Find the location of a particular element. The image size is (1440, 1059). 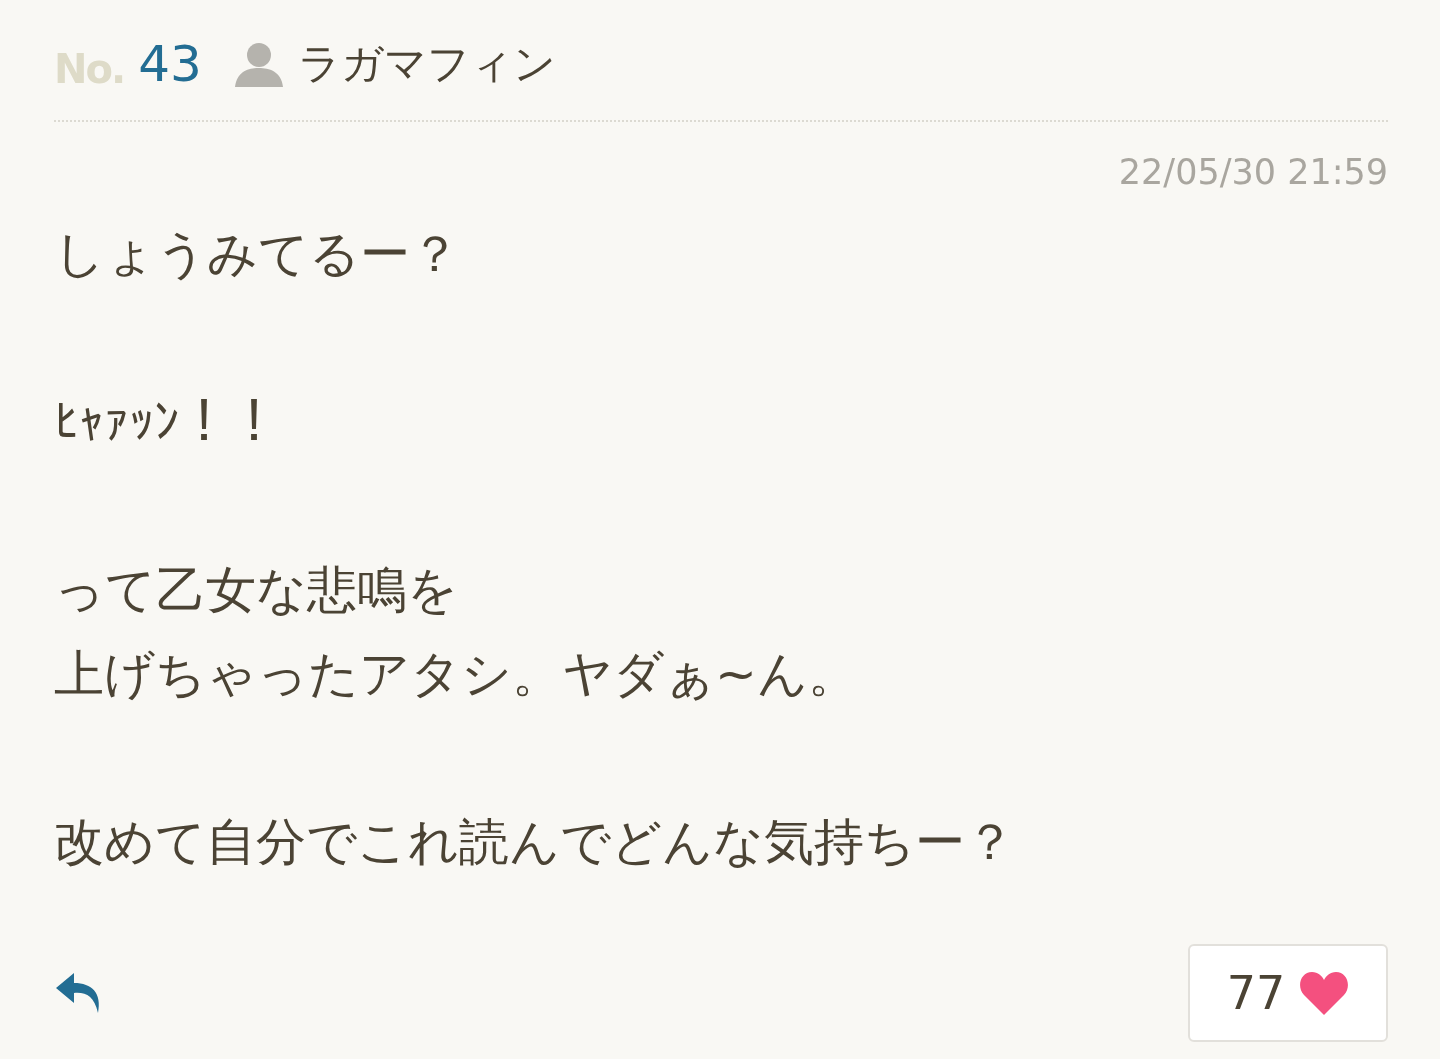

user-icon is located at coordinates (258, 64).